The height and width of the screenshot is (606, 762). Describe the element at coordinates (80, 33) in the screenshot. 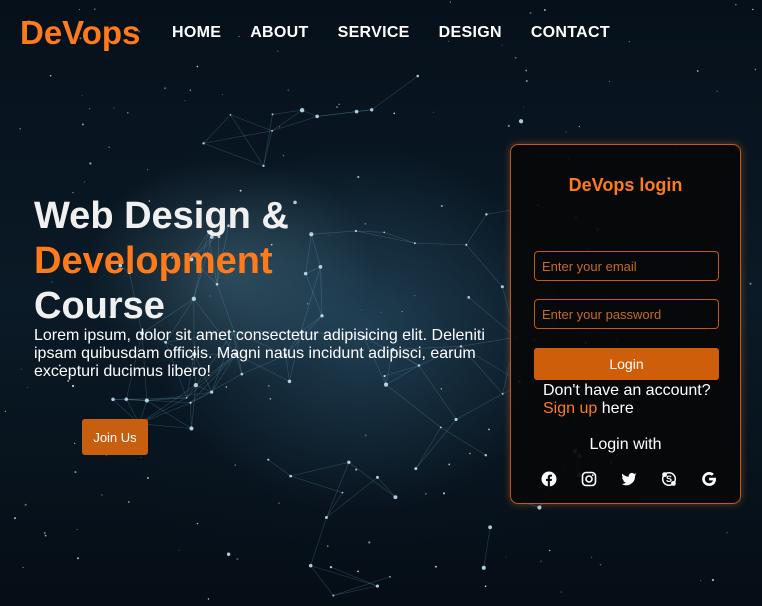

I see `brand-logo: DeVops` at that location.